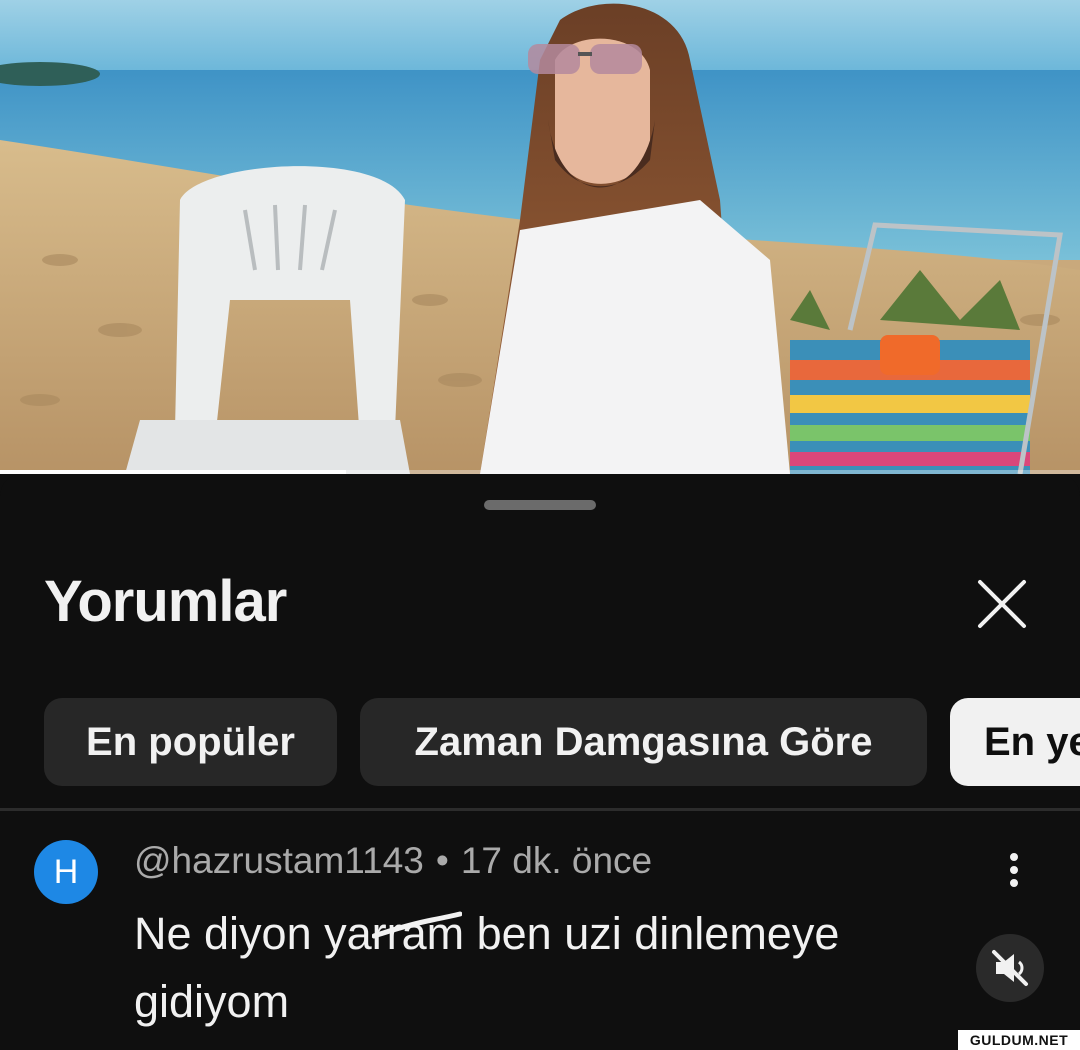  I want to click on chip-popular: En popüler, so click(190, 742).